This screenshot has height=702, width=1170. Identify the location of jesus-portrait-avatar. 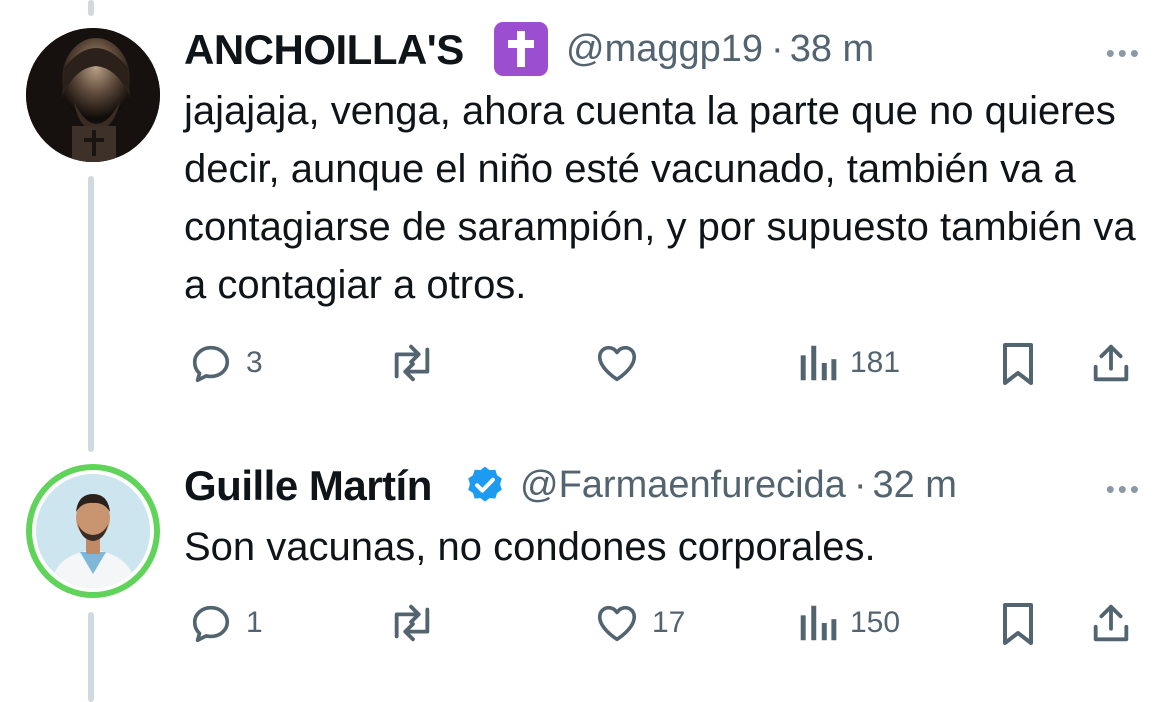
(93, 95).